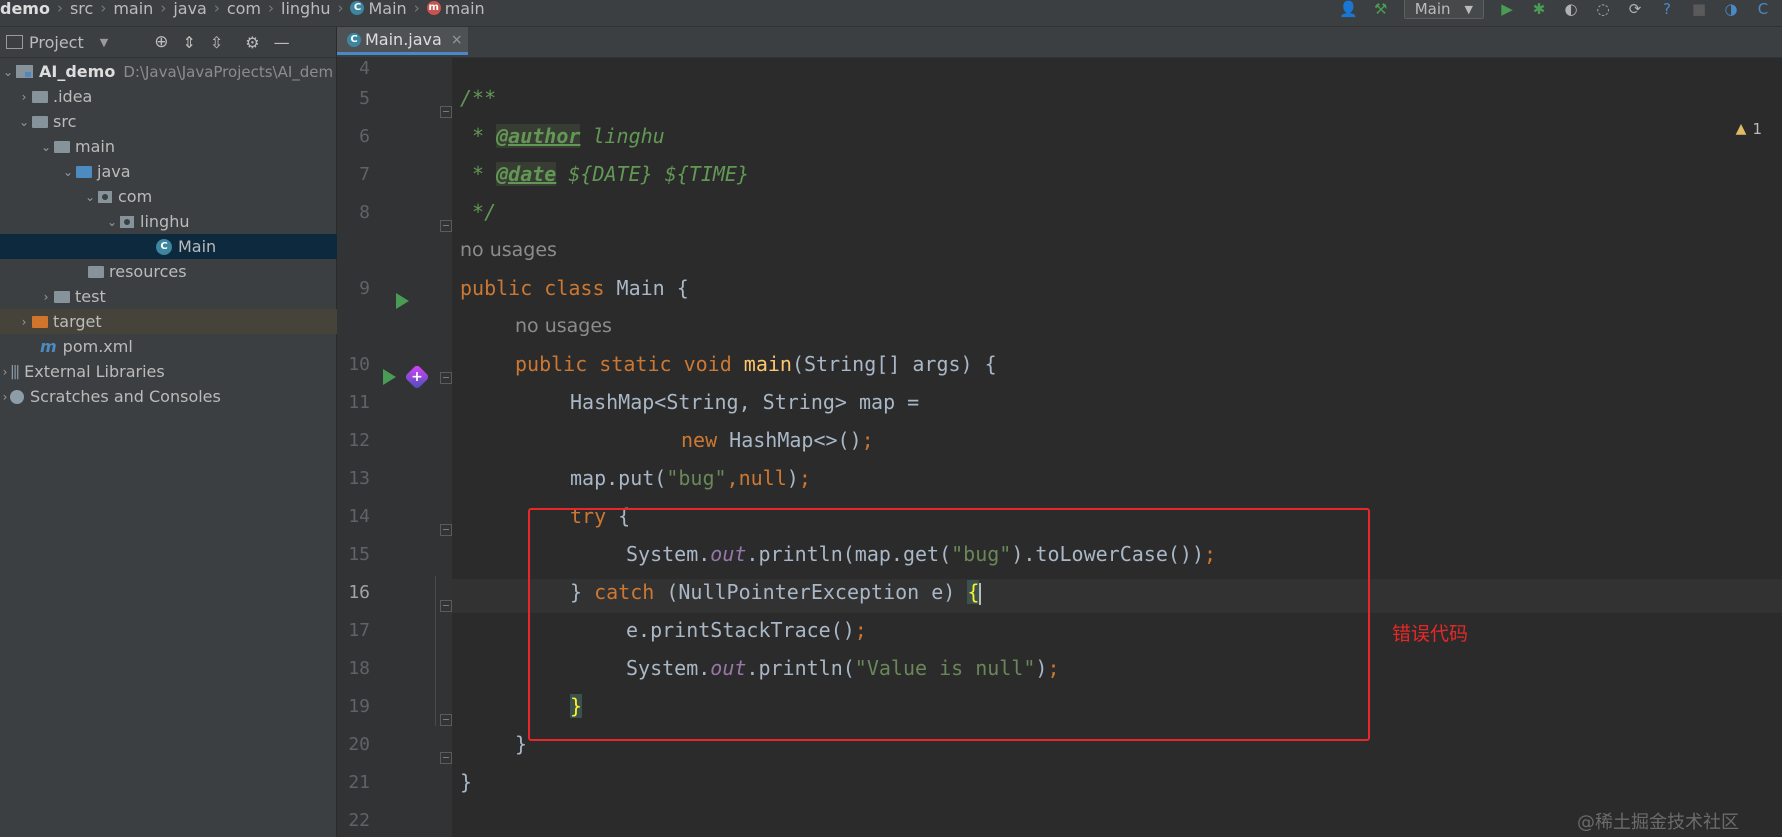  What do you see at coordinates (81, 9) in the screenshot?
I see `breadcrumb-item-src: src` at bounding box center [81, 9].